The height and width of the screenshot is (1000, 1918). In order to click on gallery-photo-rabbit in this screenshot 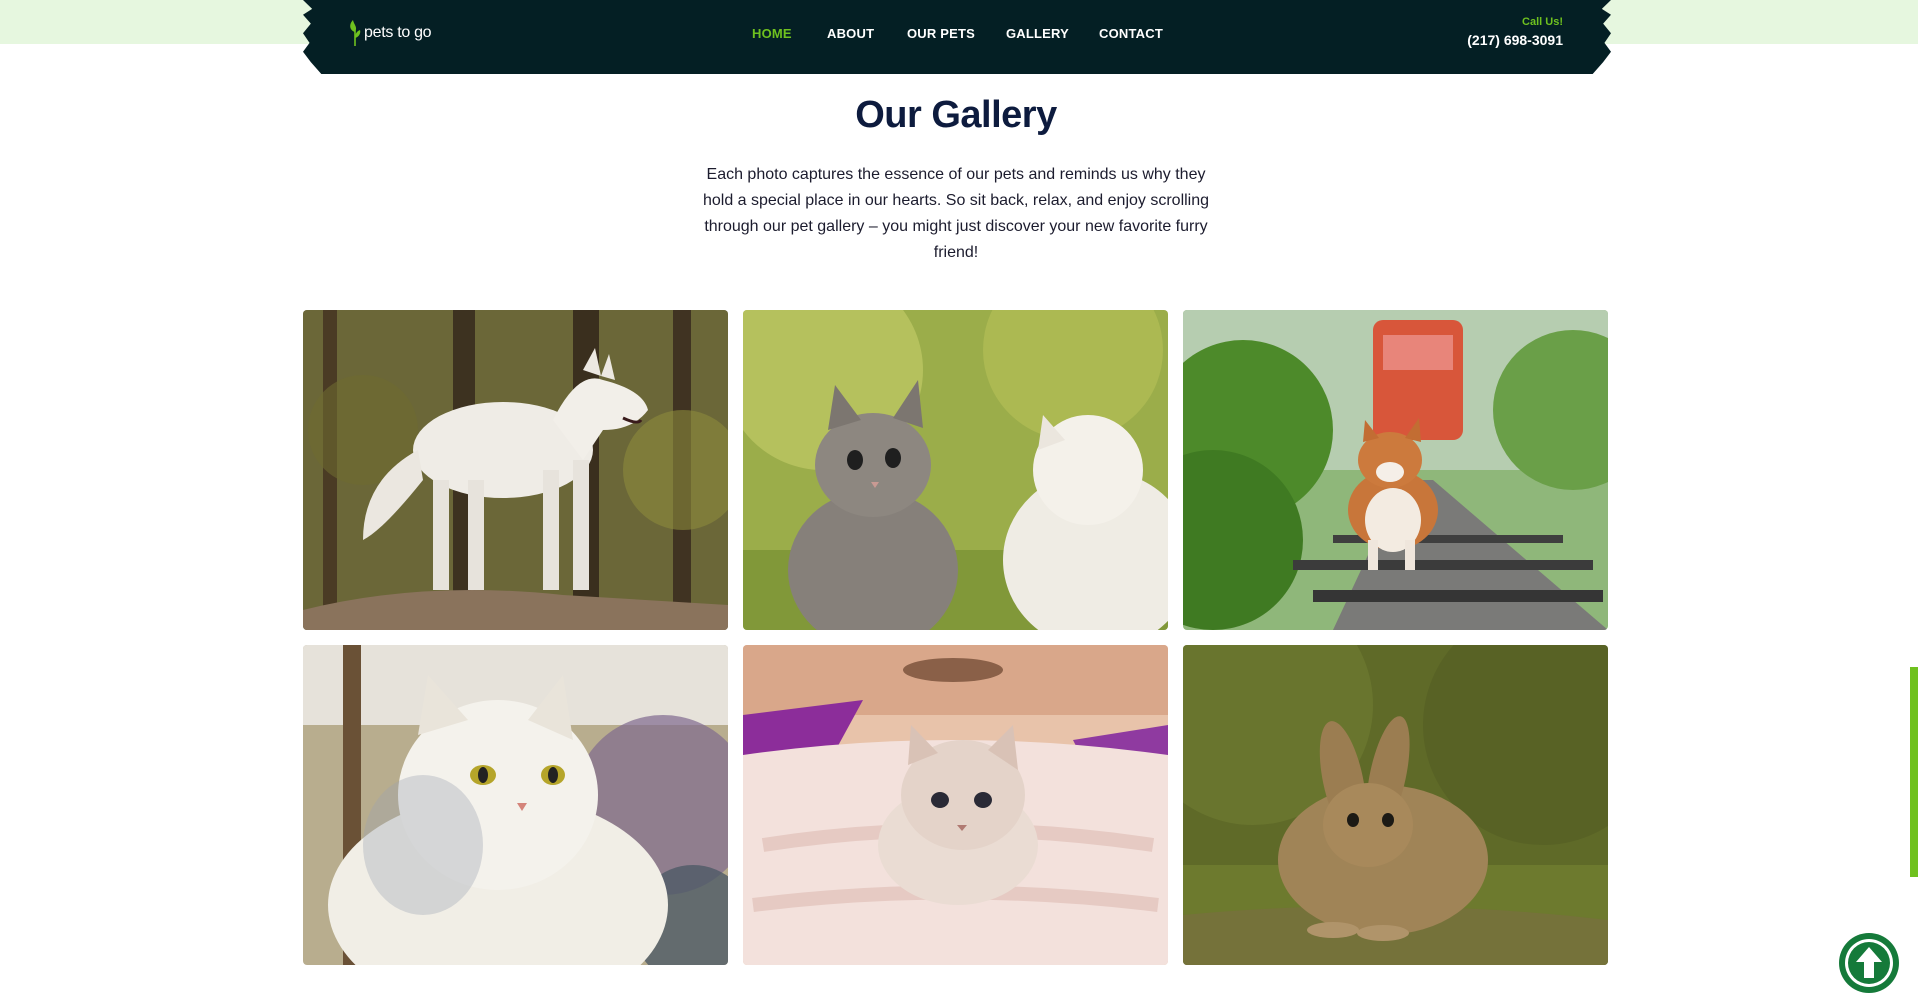, I will do `click(1395, 805)`.